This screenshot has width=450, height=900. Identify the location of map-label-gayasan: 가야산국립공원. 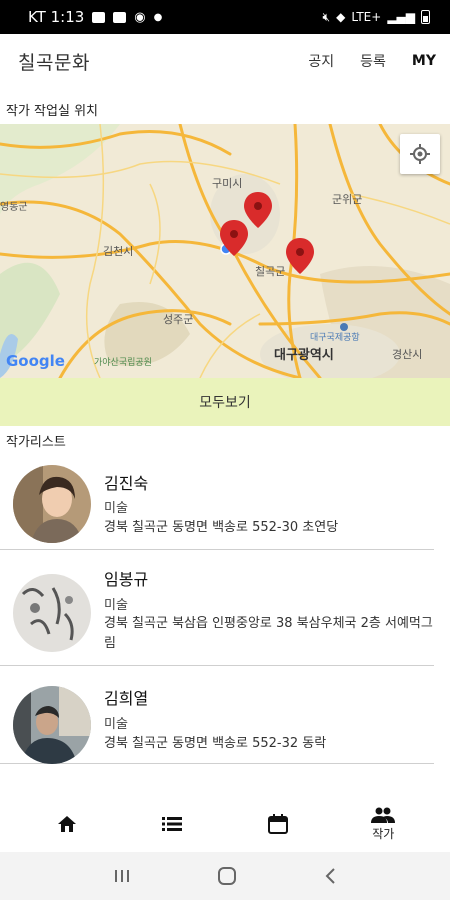
(123, 362).